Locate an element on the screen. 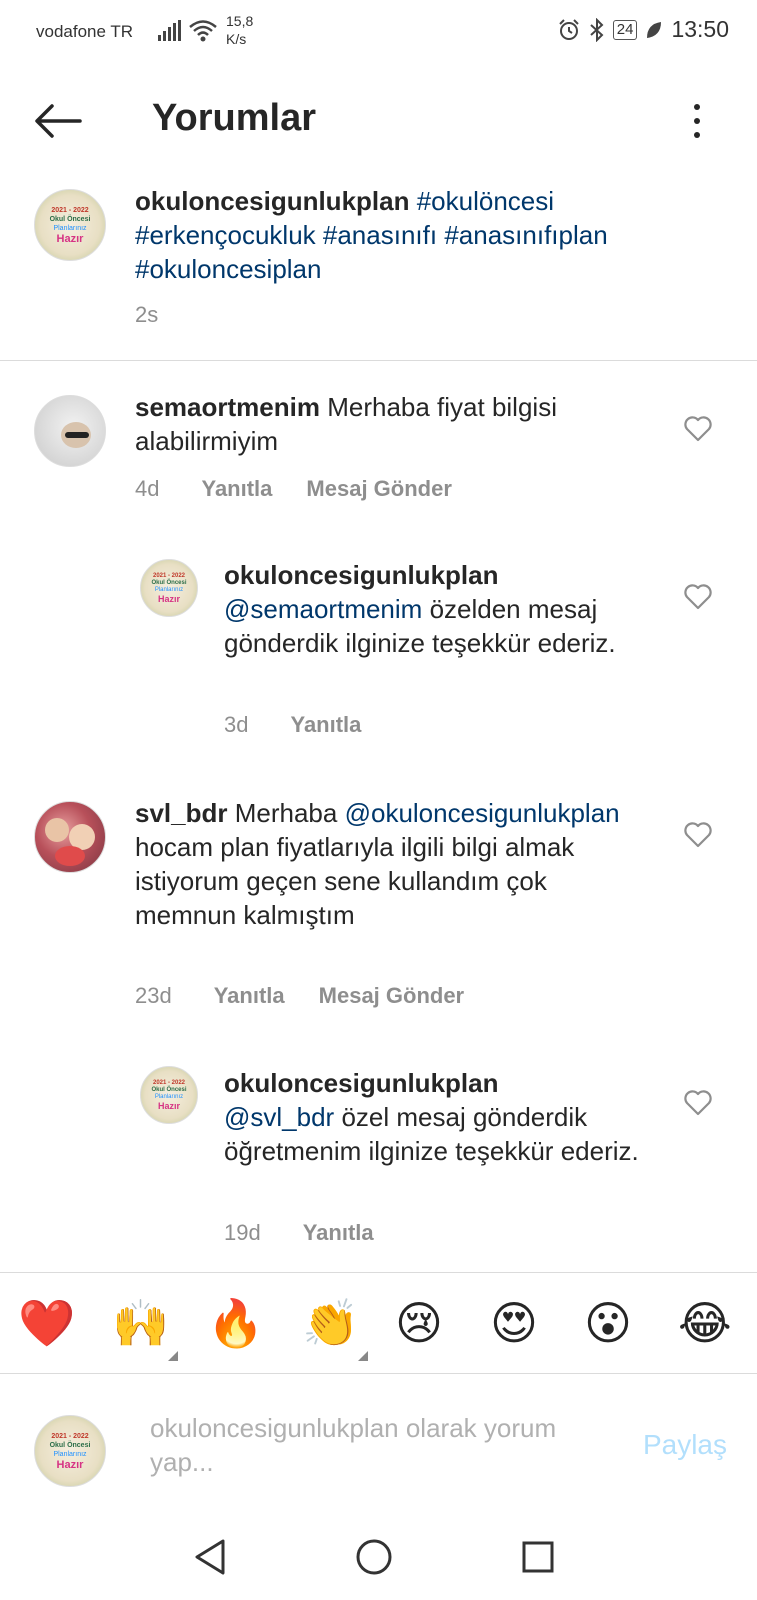 The image size is (757, 1600). hashtag: #erkençocukluk is located at coordinates (225, 235).